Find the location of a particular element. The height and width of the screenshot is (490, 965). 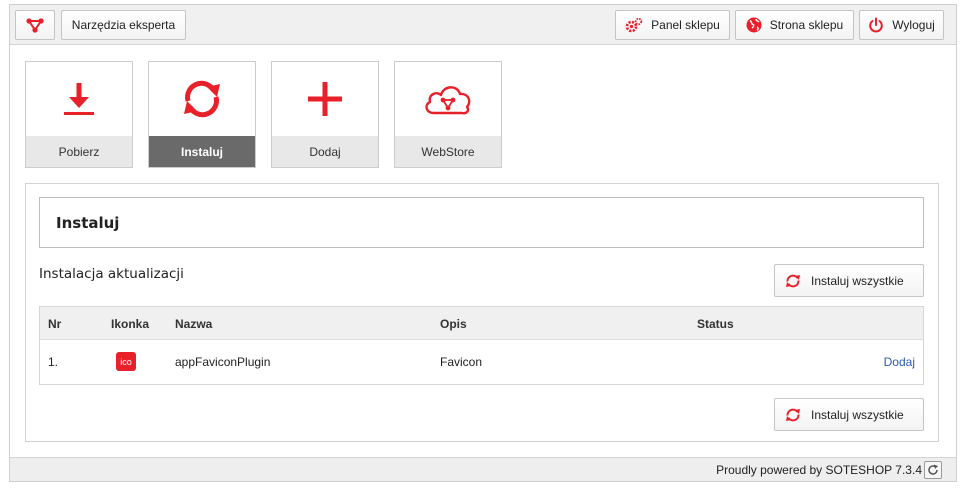

column-header-name: Nazwa is located at coordinates (194, 324).